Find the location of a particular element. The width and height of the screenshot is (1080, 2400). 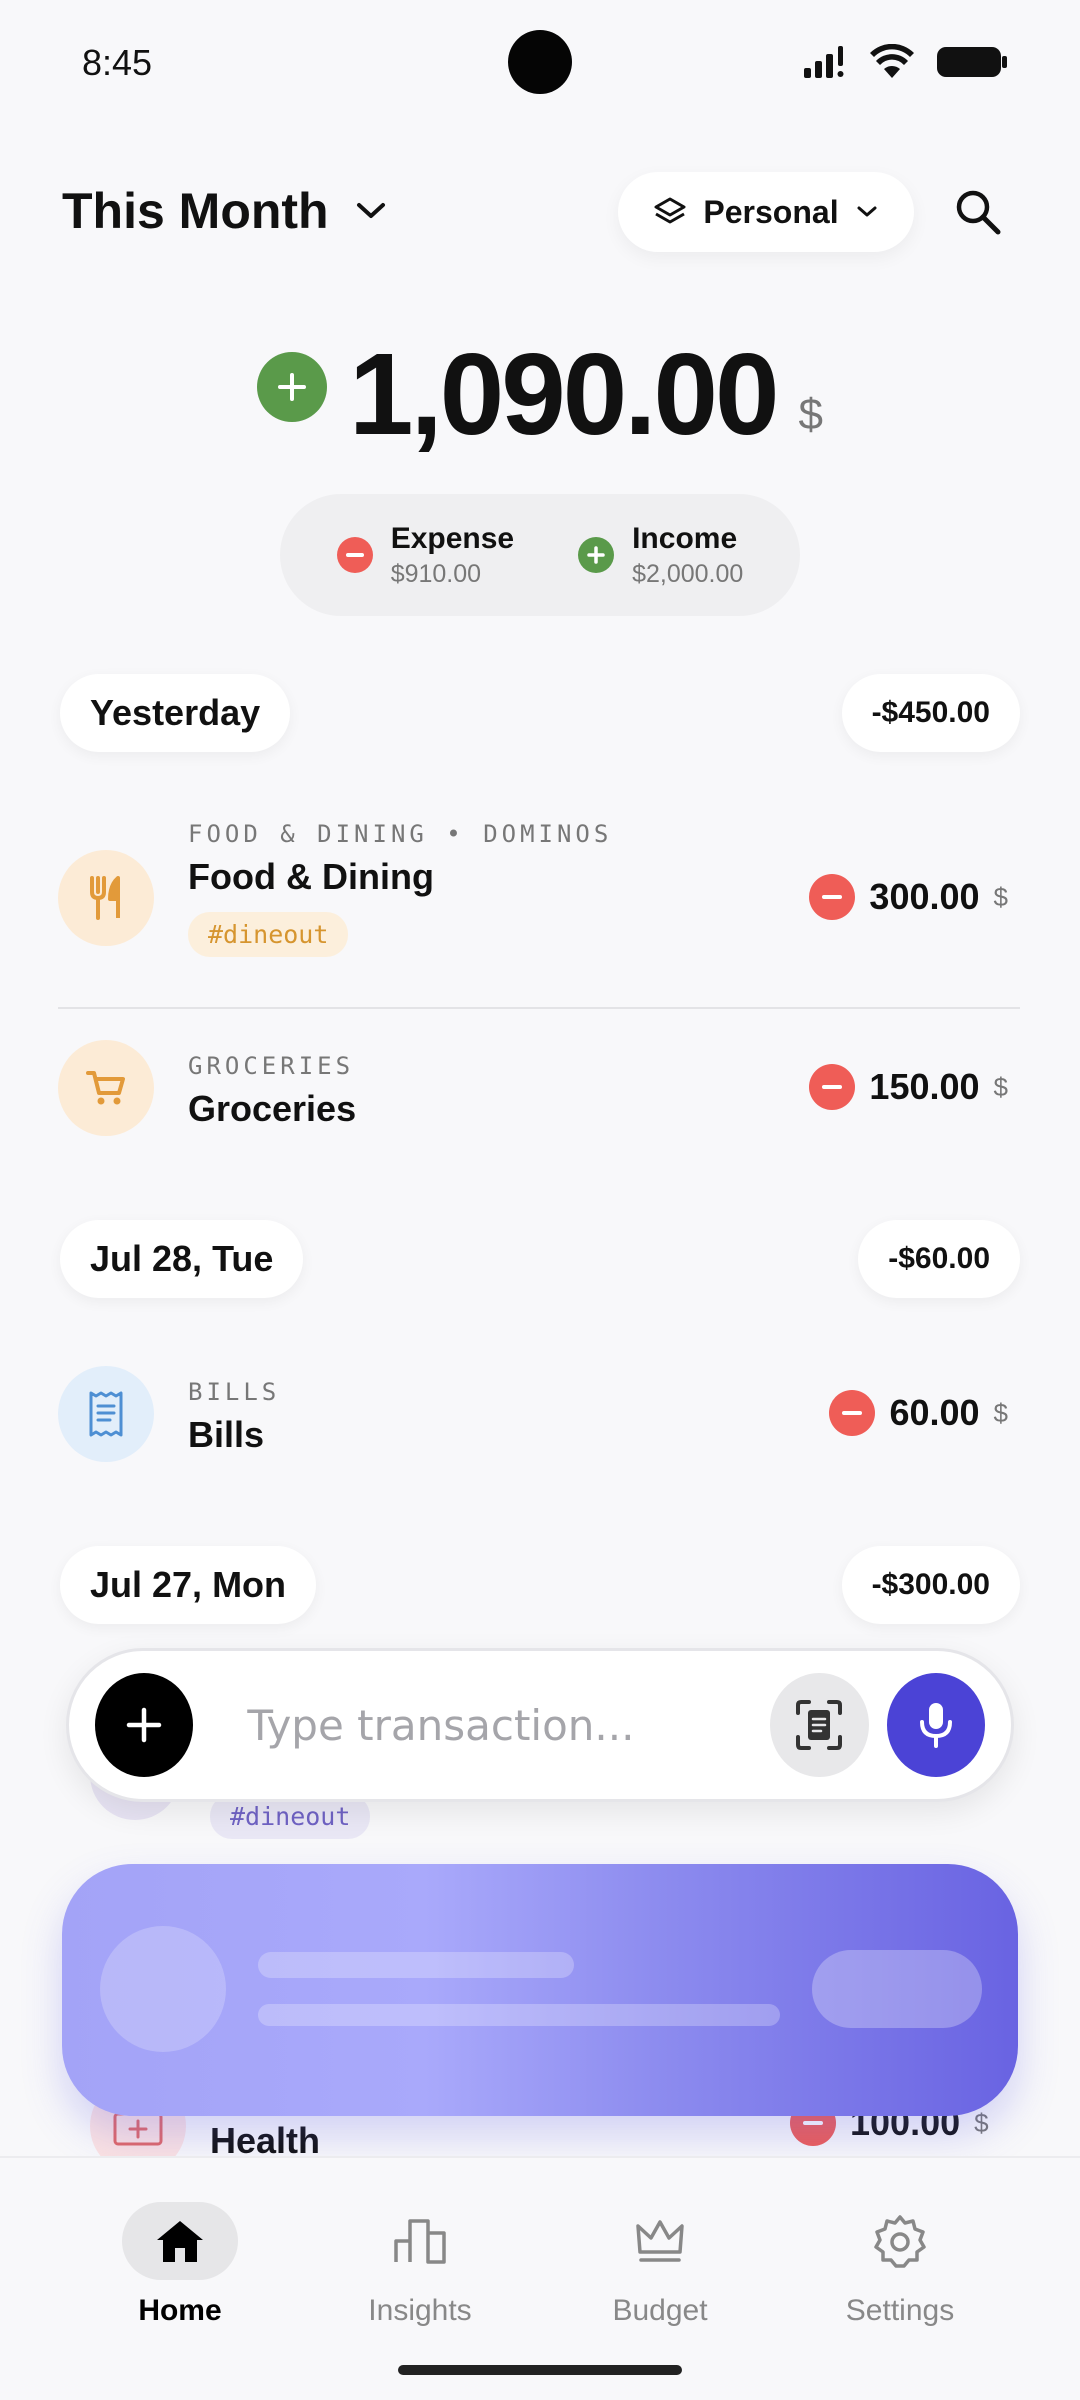

fork-knife-icon is located at coordinates (106, 898).